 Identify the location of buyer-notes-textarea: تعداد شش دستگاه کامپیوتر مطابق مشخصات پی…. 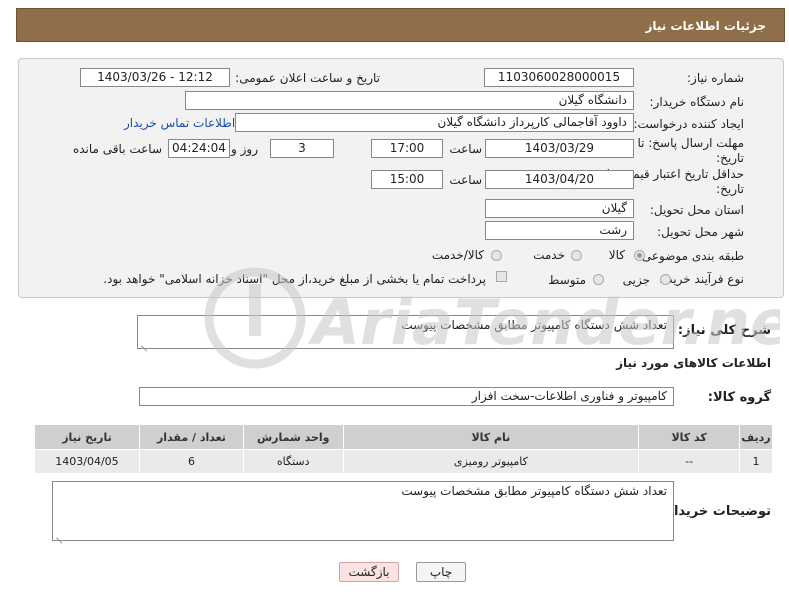
(363, 511).